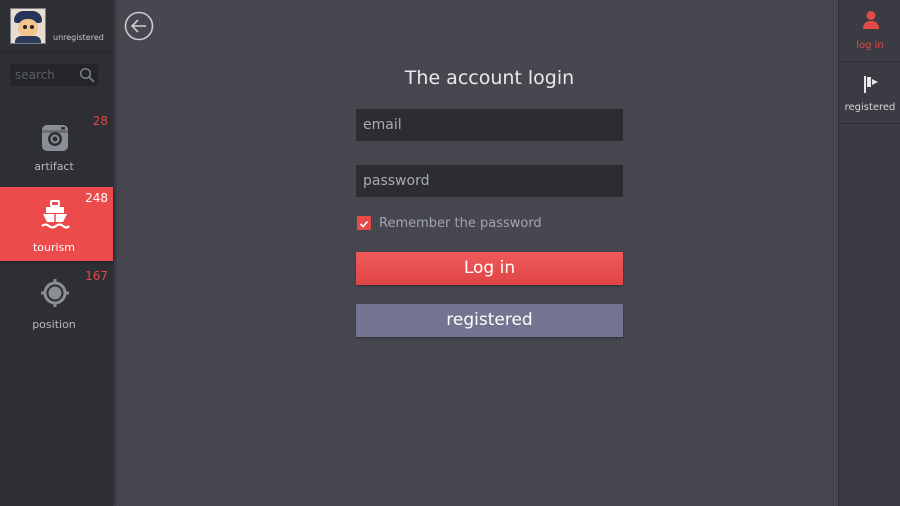  What do you see at coordinates (54, 166) in the screenshot?
I see `sidebar-item-label: artifact` at bounding box center [54, 166].